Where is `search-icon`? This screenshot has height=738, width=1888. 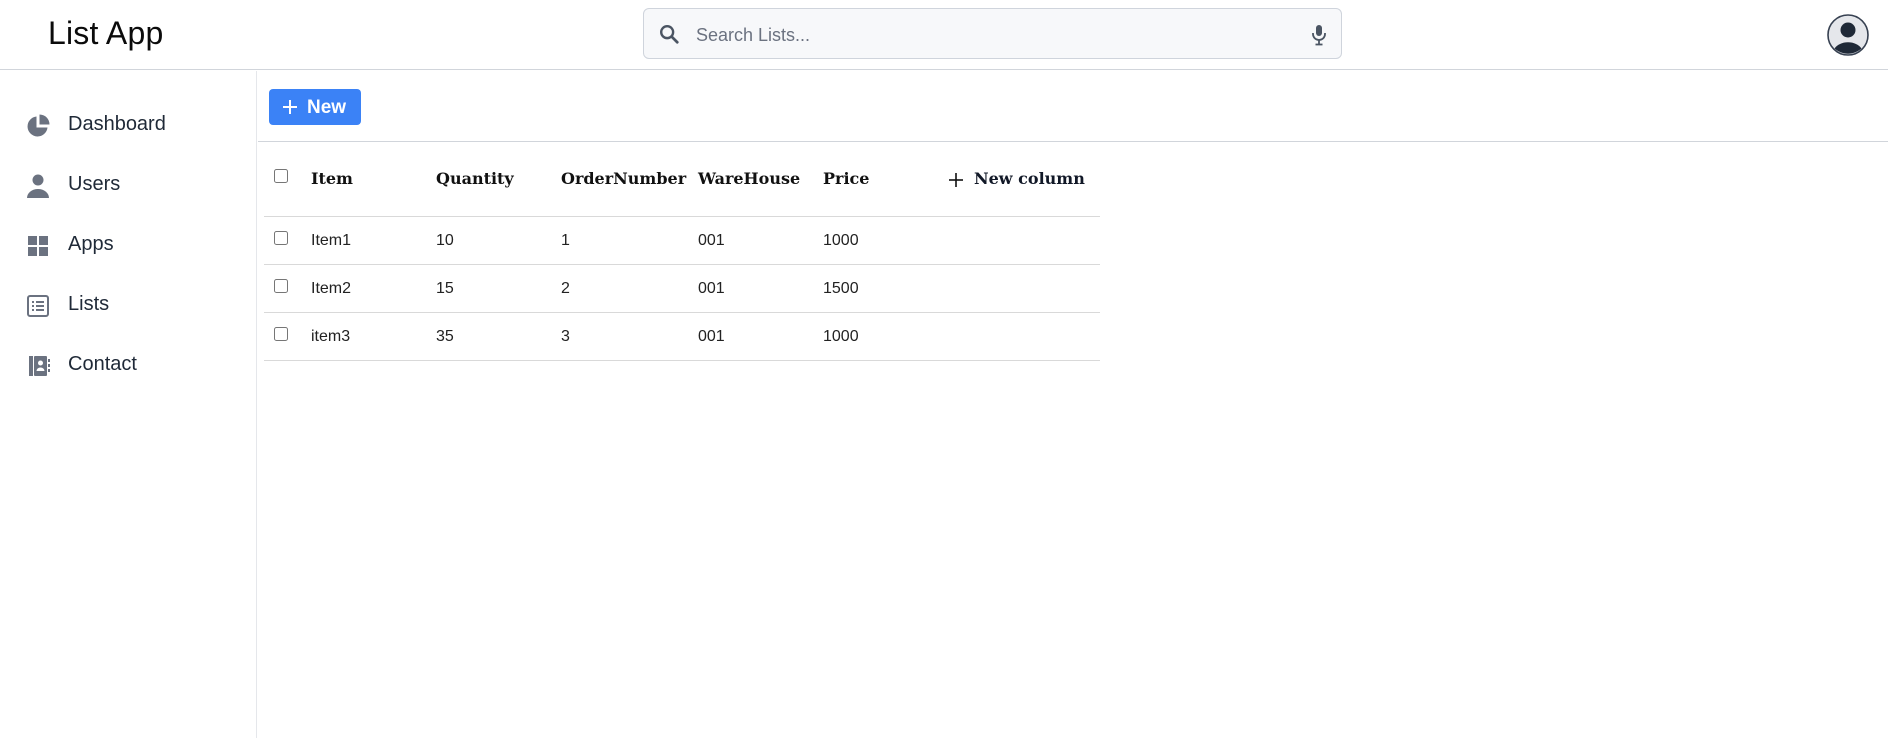 search-icon is located at coordinates (669, 36).